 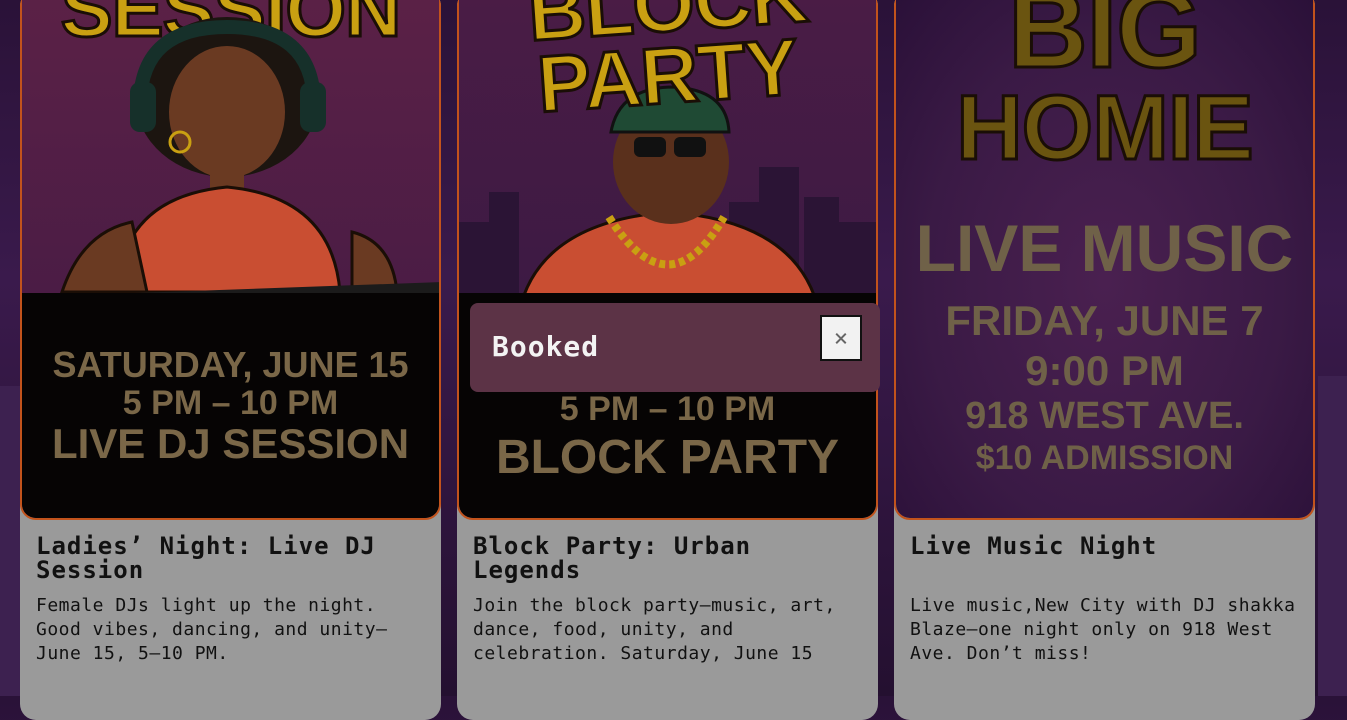 I want to click on poster-time: 9:00 PM, so click(x=1104, y=370).